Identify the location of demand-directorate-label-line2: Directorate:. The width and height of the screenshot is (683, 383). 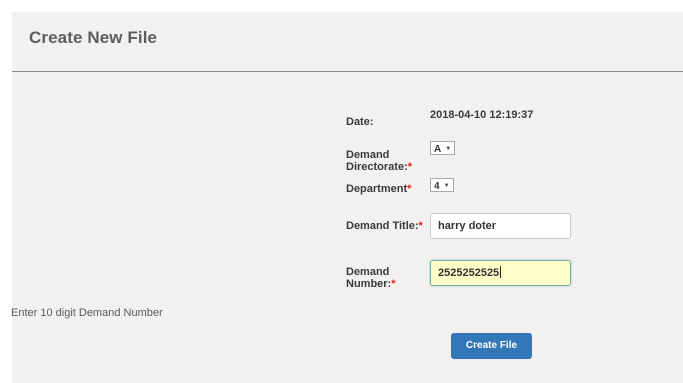
(377, 167).